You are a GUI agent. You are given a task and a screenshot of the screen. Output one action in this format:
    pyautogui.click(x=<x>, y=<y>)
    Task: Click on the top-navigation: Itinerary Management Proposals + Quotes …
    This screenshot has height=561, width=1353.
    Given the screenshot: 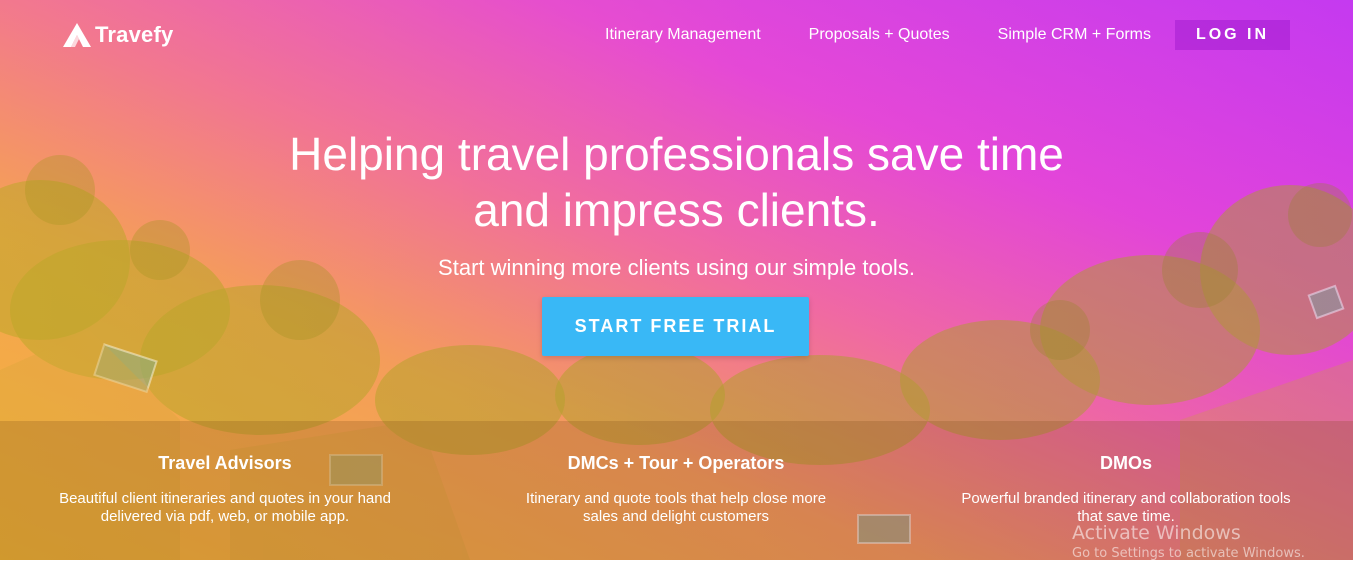 What is the action you would take?
    pyautogui.click(x=923, y=35)
    